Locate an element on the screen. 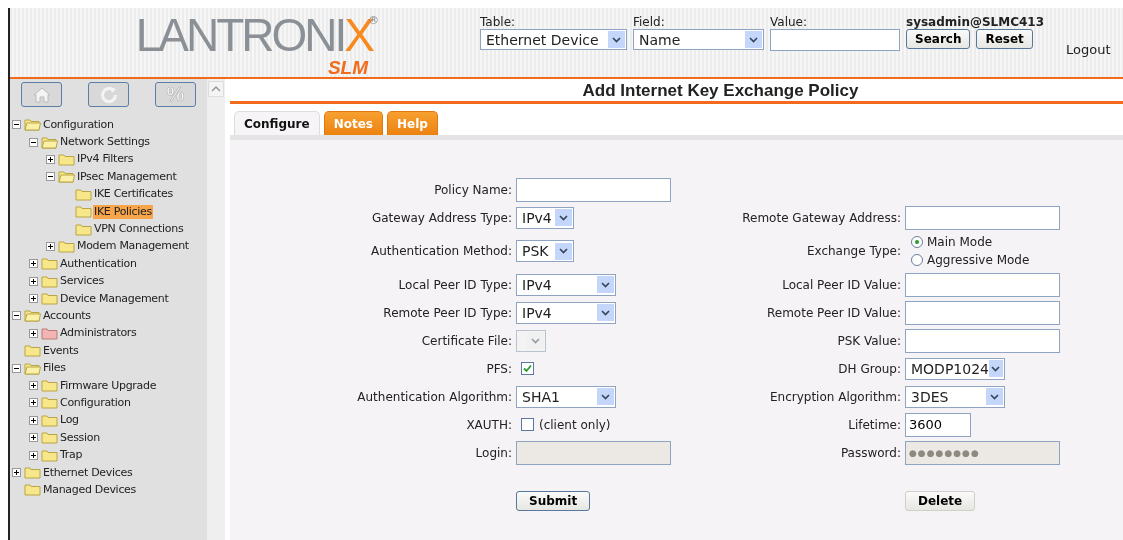 This screenshot has height=540, width=1123. dropdown: 3DES is located at coordinates (955, 396).